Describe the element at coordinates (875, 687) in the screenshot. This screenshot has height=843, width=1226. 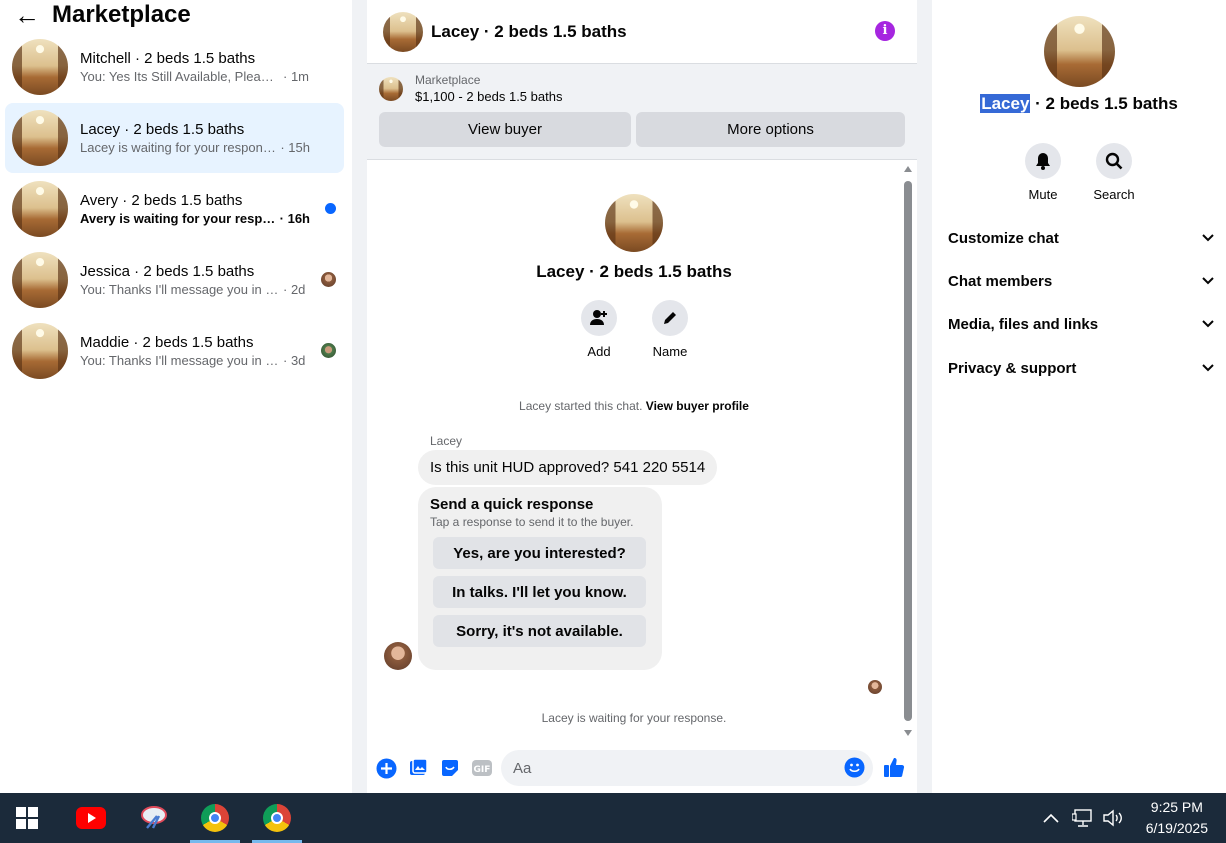
I see `read-receipt-avatar` at that location.